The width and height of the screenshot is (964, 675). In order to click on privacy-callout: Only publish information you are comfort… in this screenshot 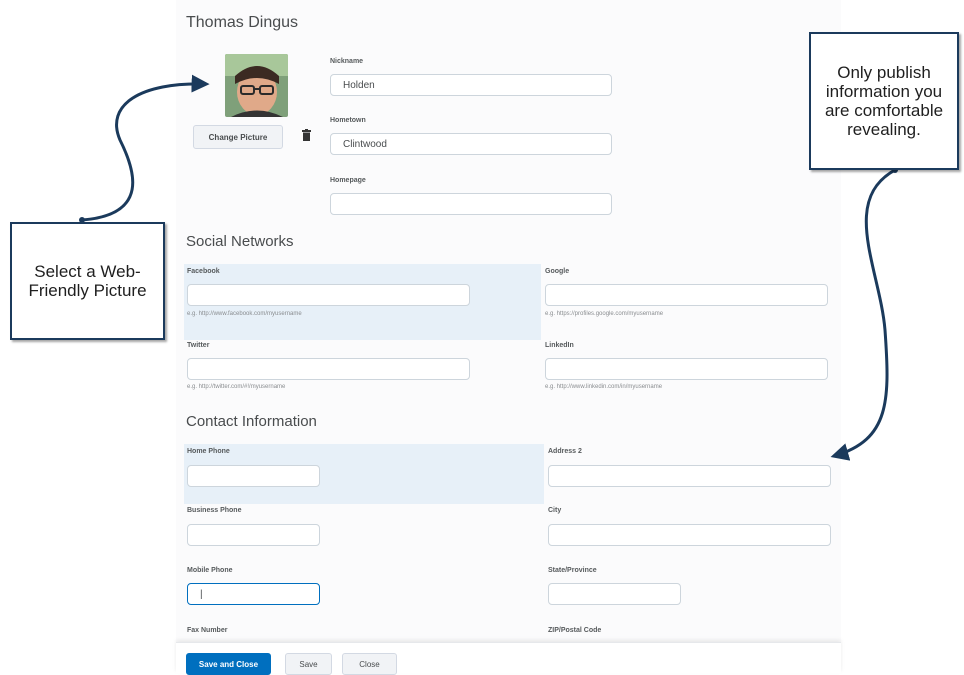, I will do `click(884, 101)`.